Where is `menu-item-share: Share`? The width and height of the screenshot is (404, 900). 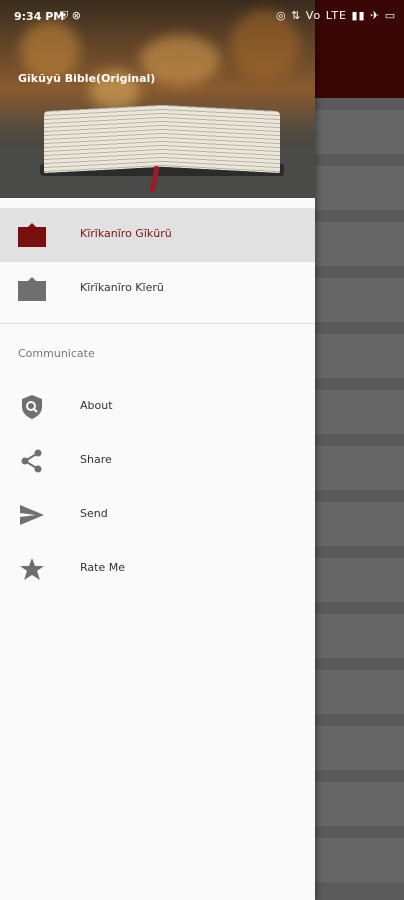
menu-item-share: Share is located at coordinates (157, 461).